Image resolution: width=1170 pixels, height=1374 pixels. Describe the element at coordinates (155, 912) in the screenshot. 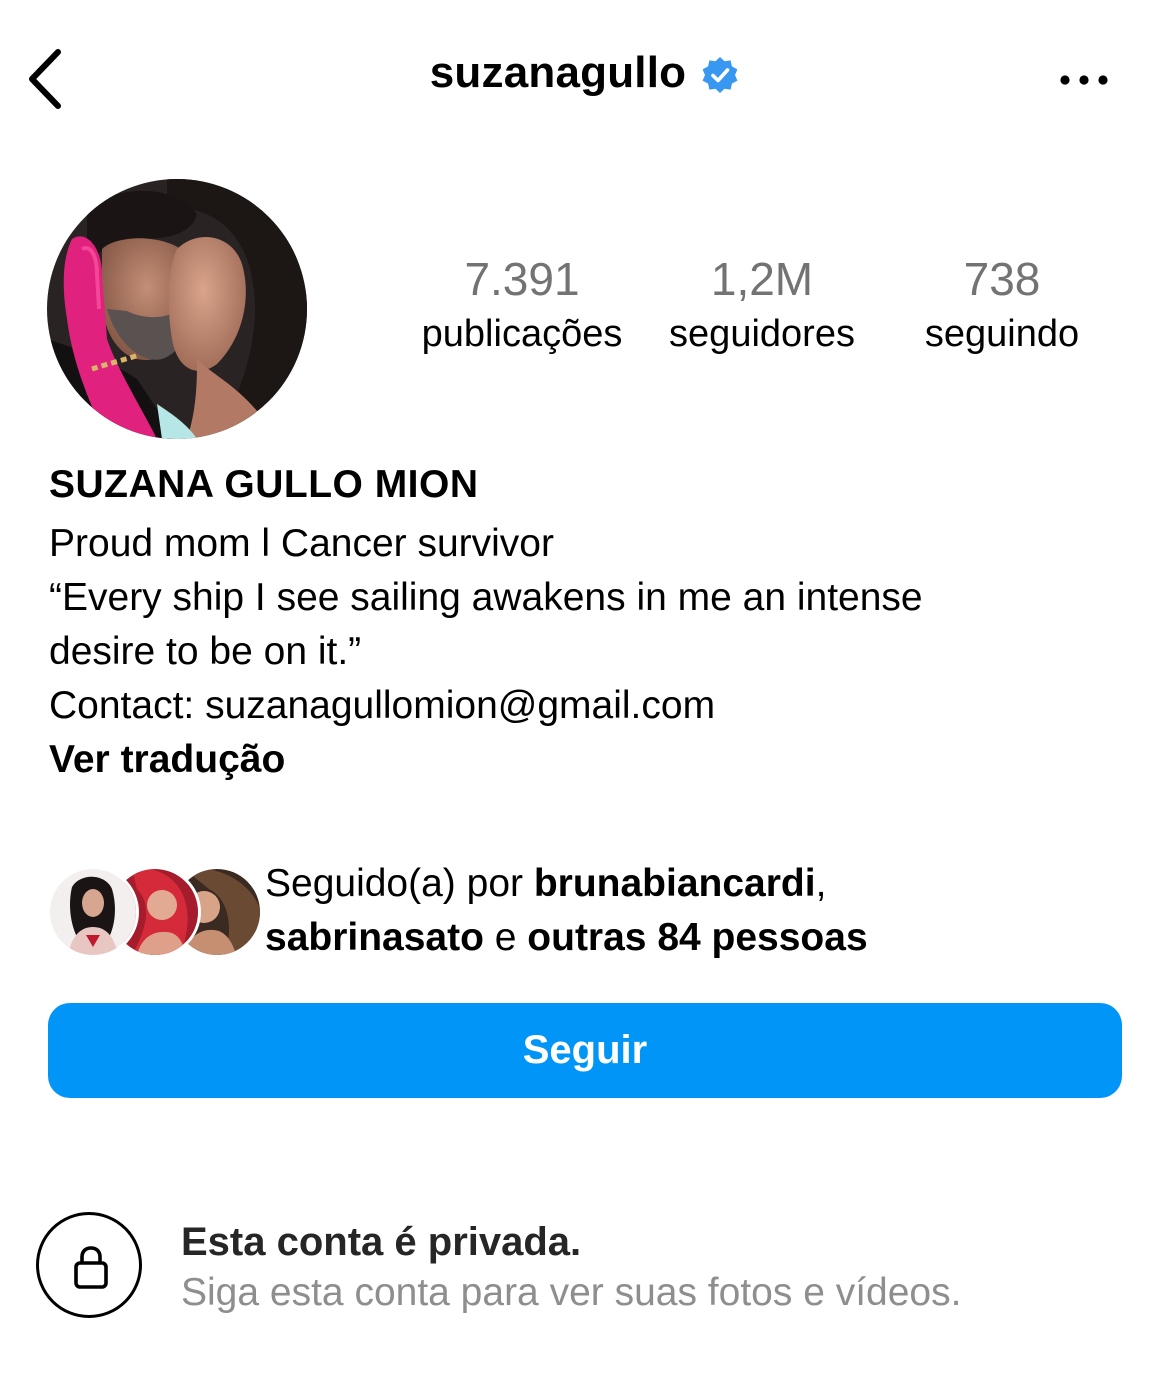

I see `mutual-followers-avatars` at that location.